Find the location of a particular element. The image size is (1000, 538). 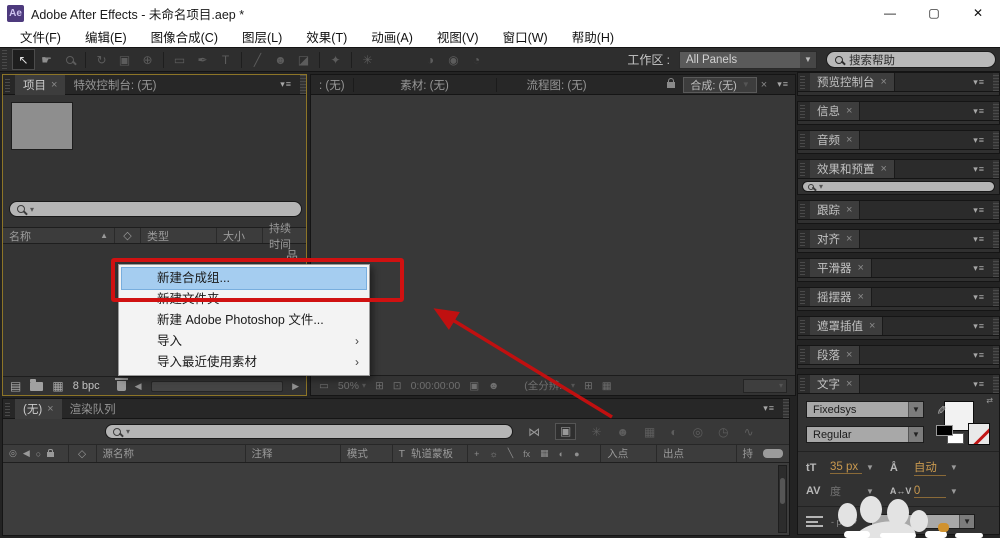

comment-column: 注释 is located at coordinates (293, 453).